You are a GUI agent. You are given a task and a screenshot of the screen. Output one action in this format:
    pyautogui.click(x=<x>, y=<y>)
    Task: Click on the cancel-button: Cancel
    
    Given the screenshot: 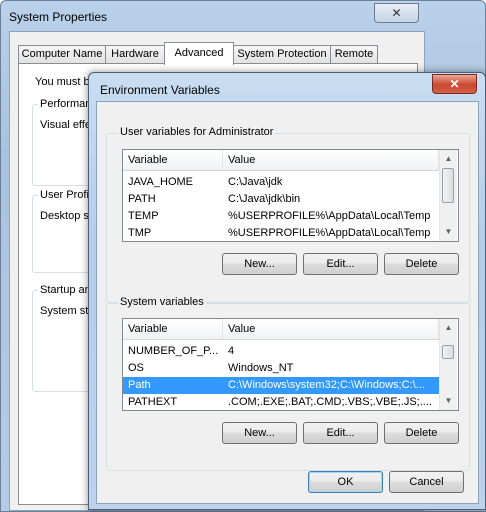 What is the action you would take?
    pyautogui.click(x=426, y=482)
    